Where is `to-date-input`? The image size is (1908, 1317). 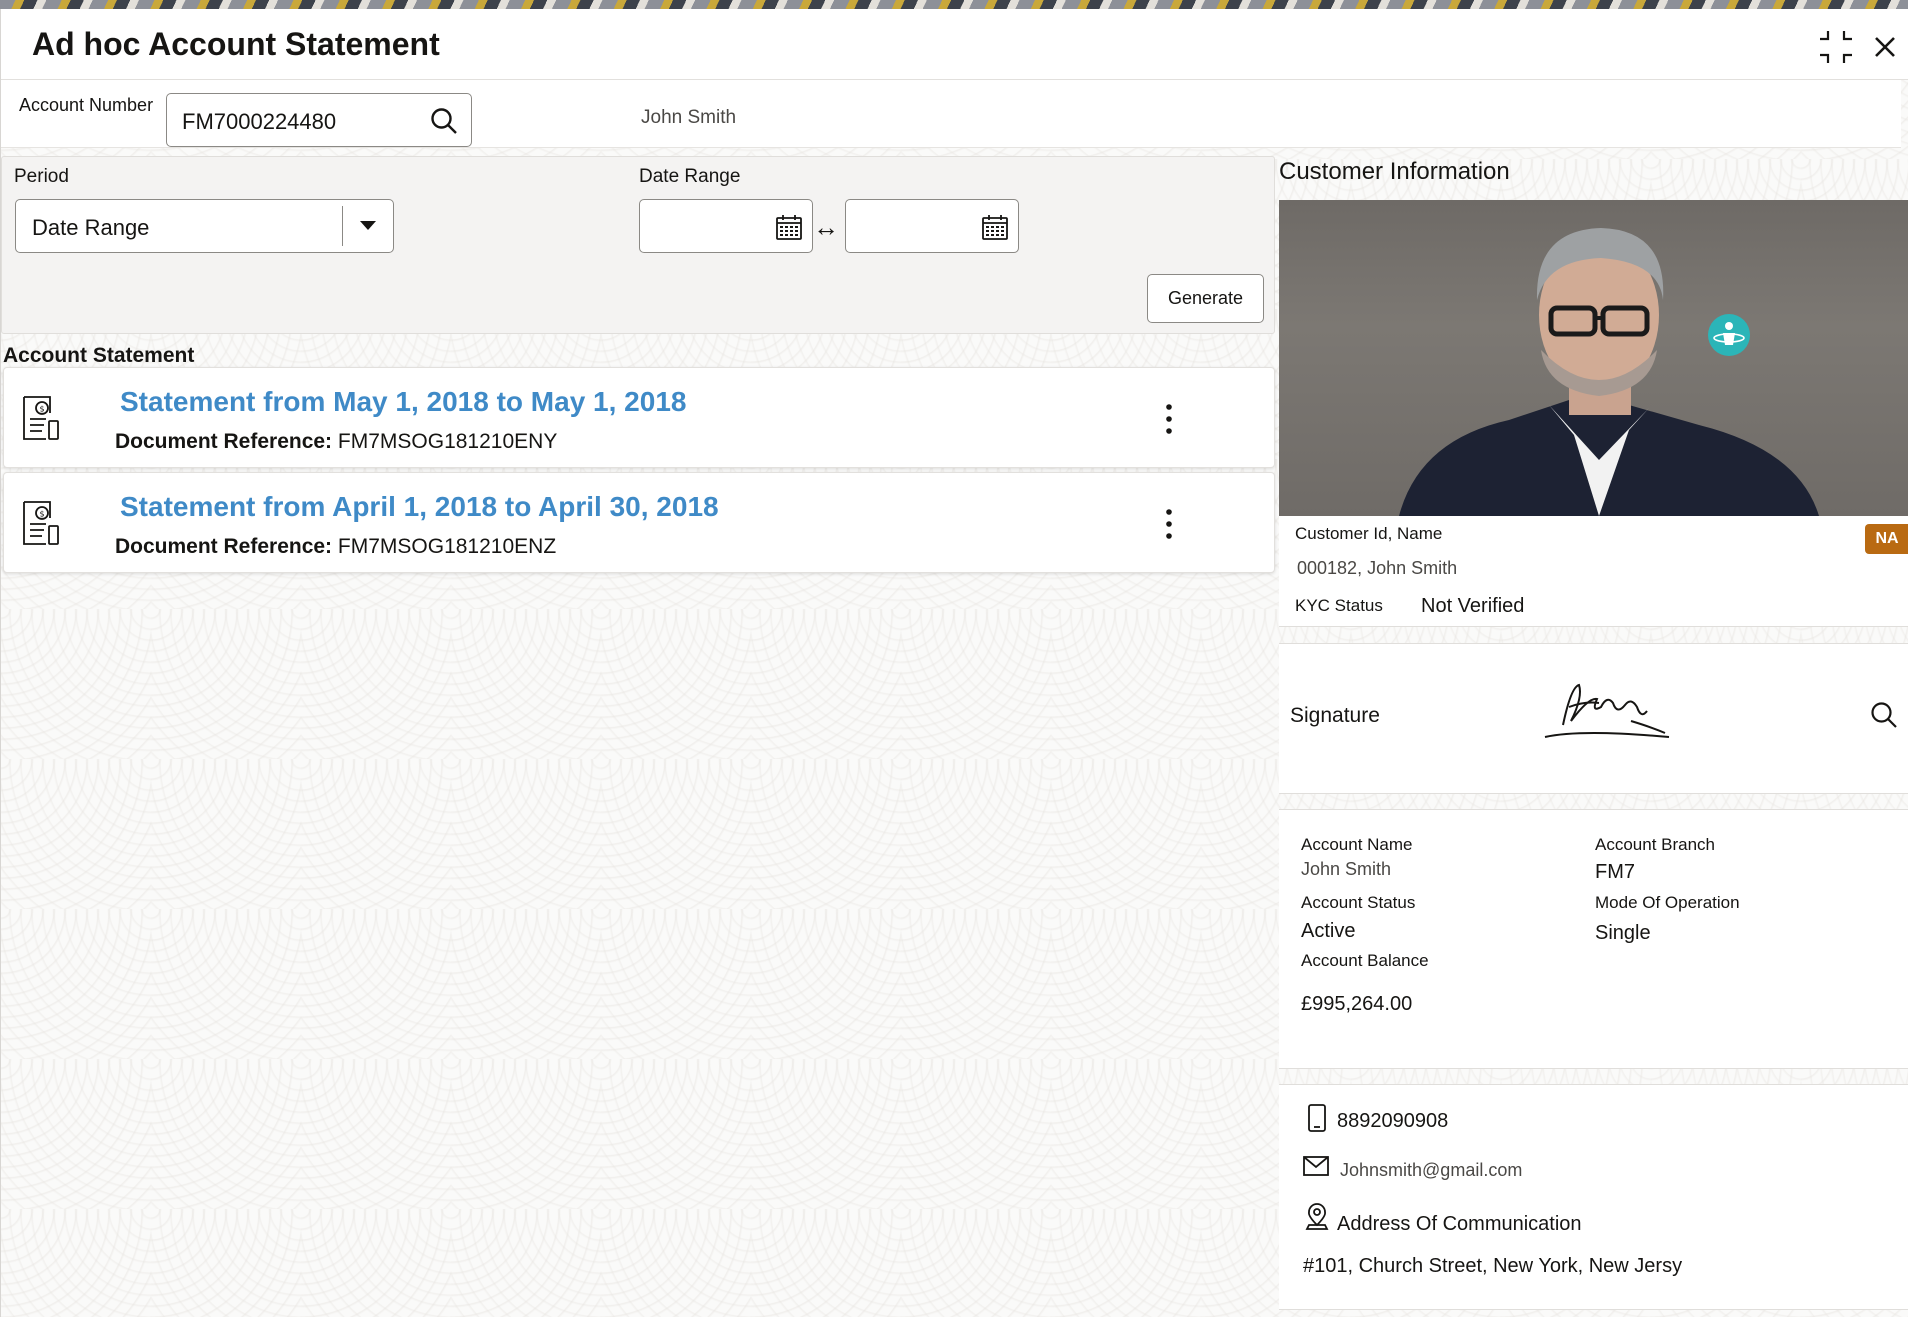 to-date-input is located at coordinates (932, 226).